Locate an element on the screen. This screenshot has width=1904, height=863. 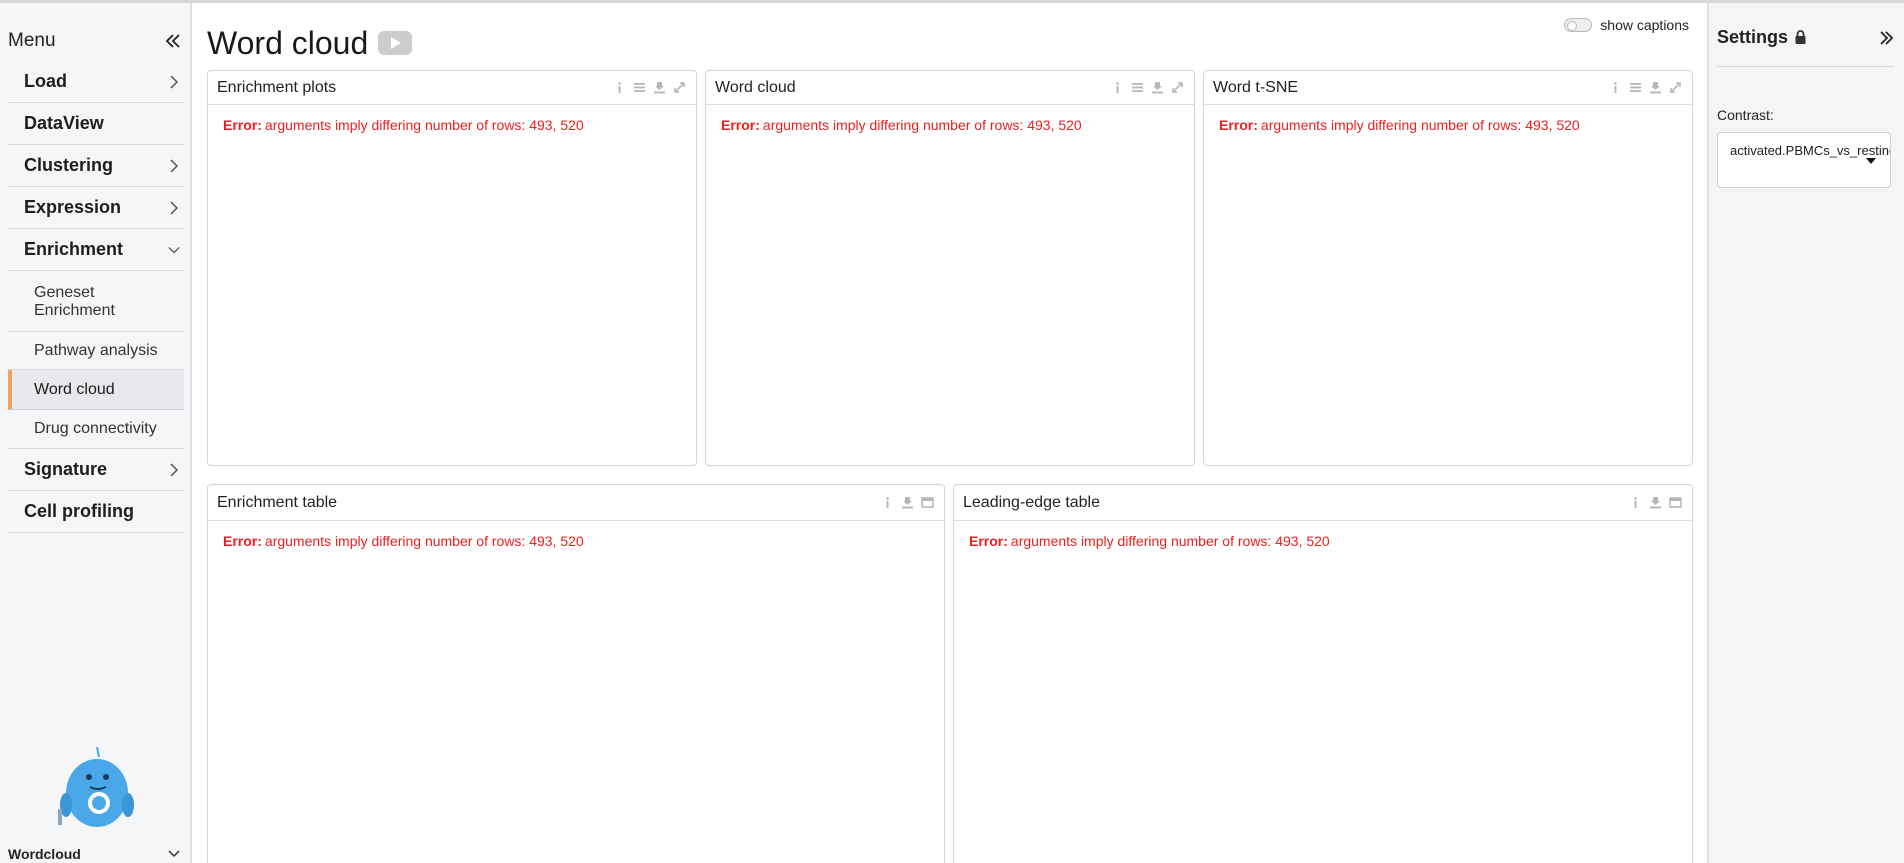
nav-item-cell-profiling: Cell profiling is located at coordinates (96, 512).